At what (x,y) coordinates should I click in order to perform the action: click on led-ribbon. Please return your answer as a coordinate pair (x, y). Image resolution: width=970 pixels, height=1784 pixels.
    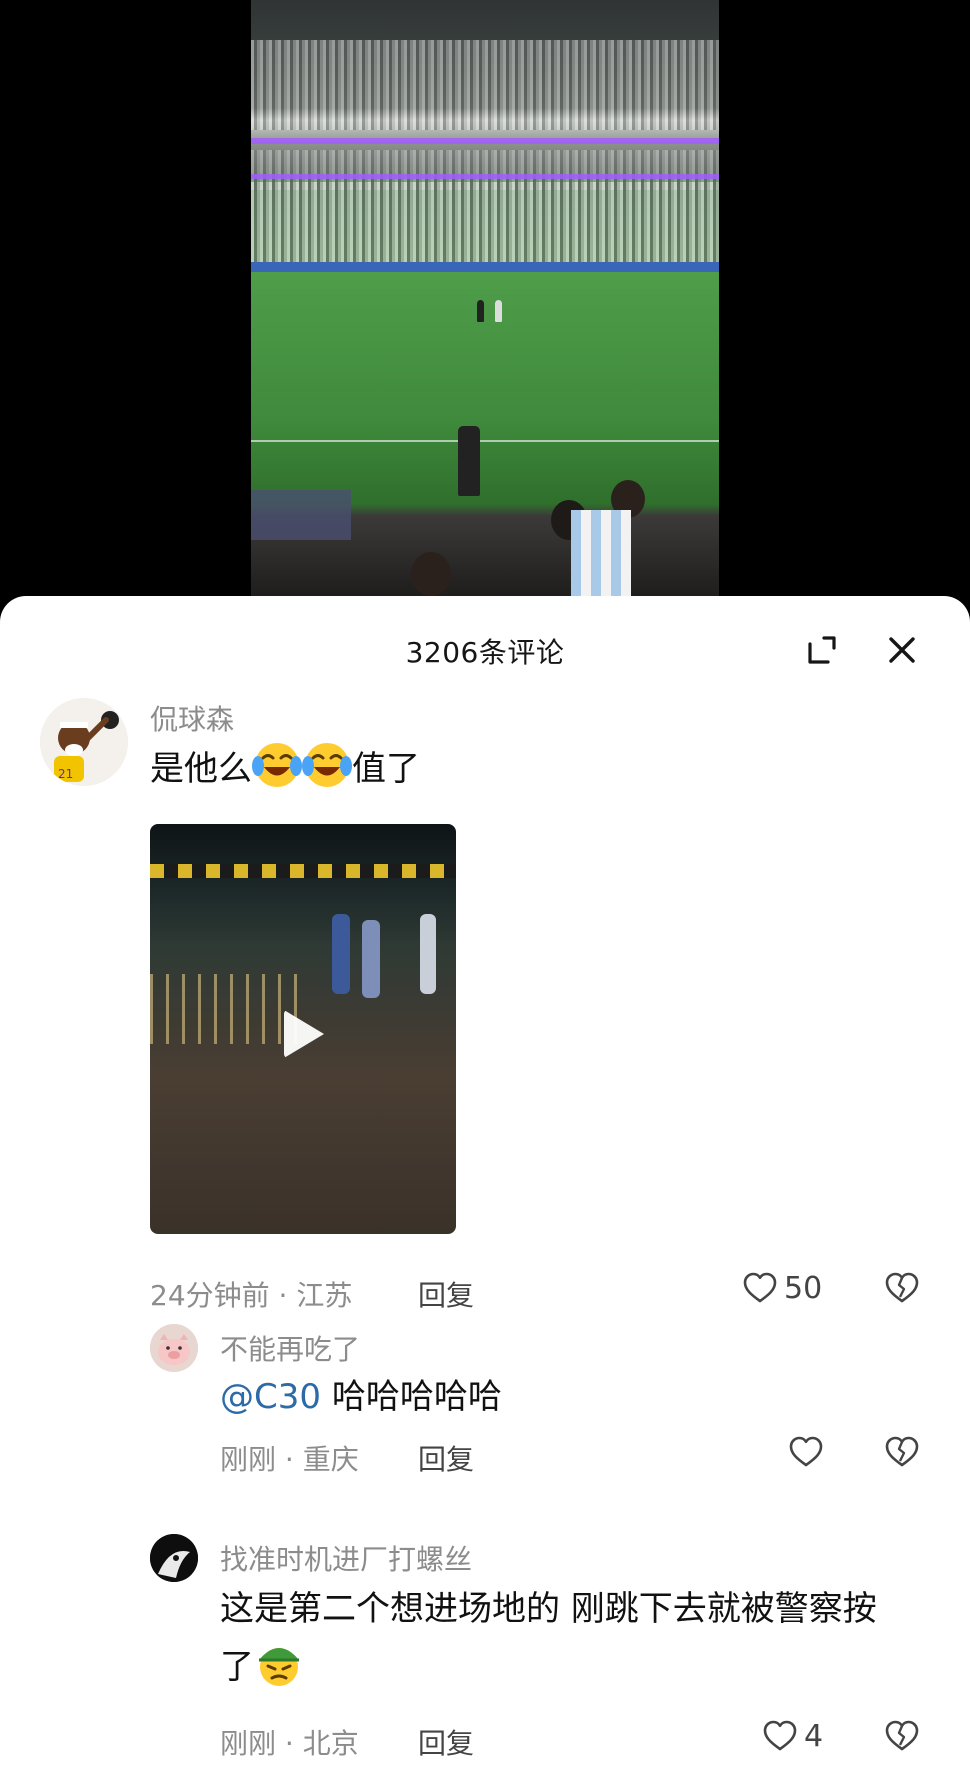
    Looking at the image, I should click on (485, 141).